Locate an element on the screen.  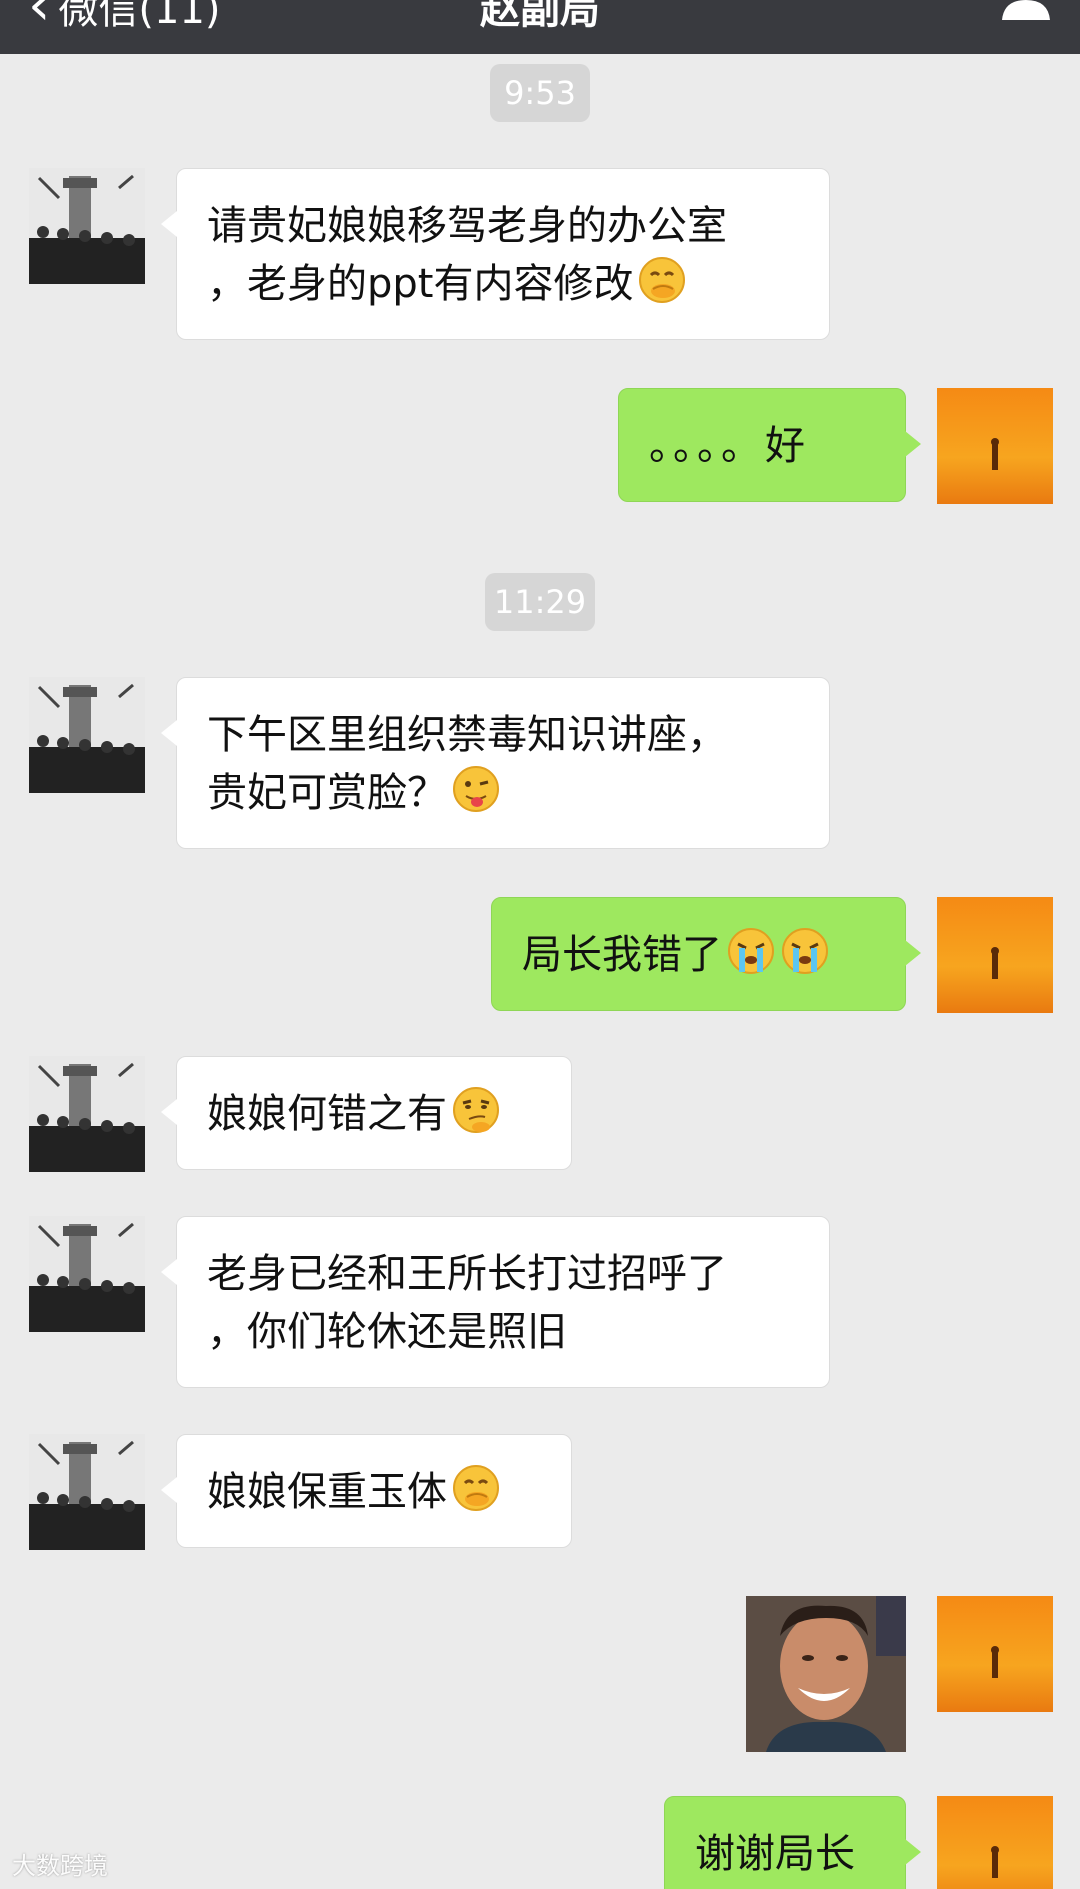
profile-button is located at coordinates (1026, 10).